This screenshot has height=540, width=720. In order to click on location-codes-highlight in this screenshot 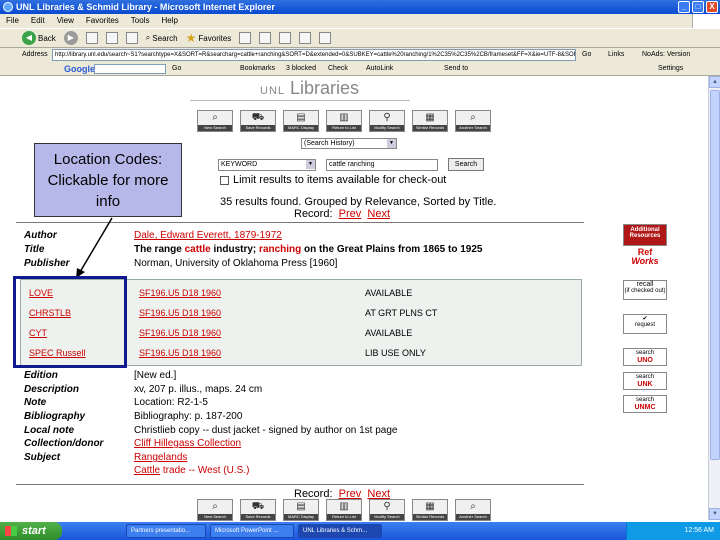, I will do `click(70, 322)`.